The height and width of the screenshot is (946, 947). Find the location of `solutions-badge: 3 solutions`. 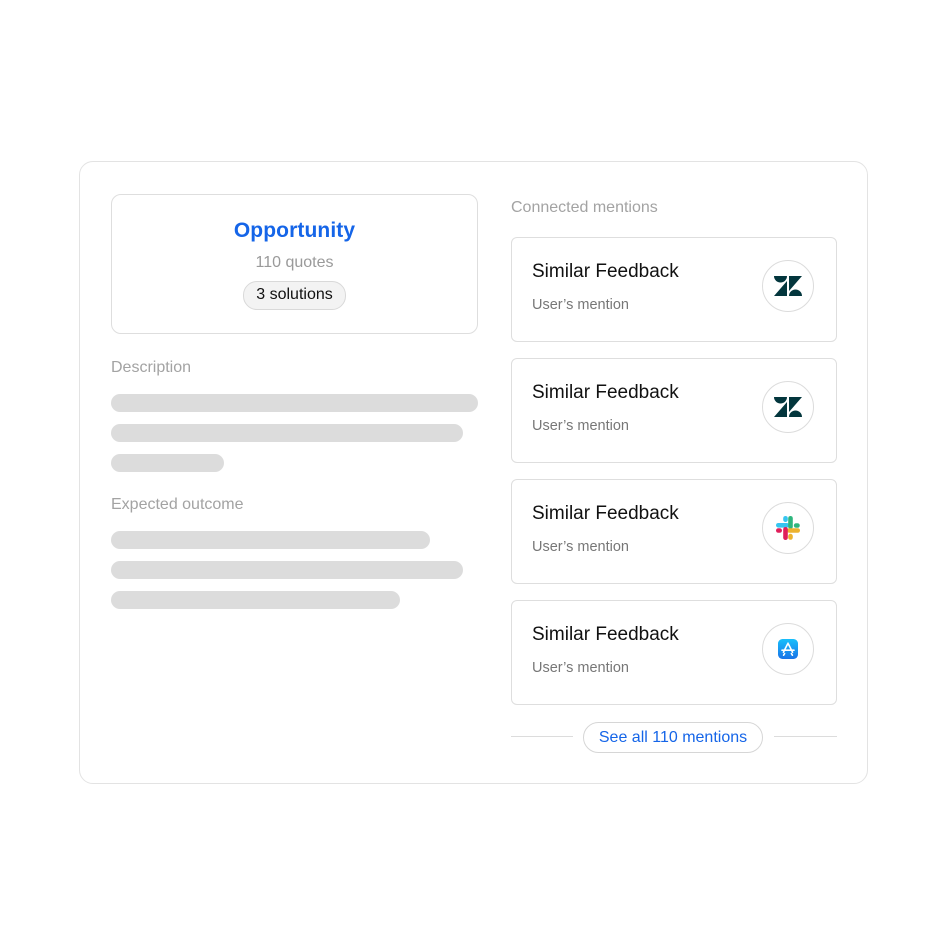

solutions-badge: 3 solutions is located at coordinates (294, 295).